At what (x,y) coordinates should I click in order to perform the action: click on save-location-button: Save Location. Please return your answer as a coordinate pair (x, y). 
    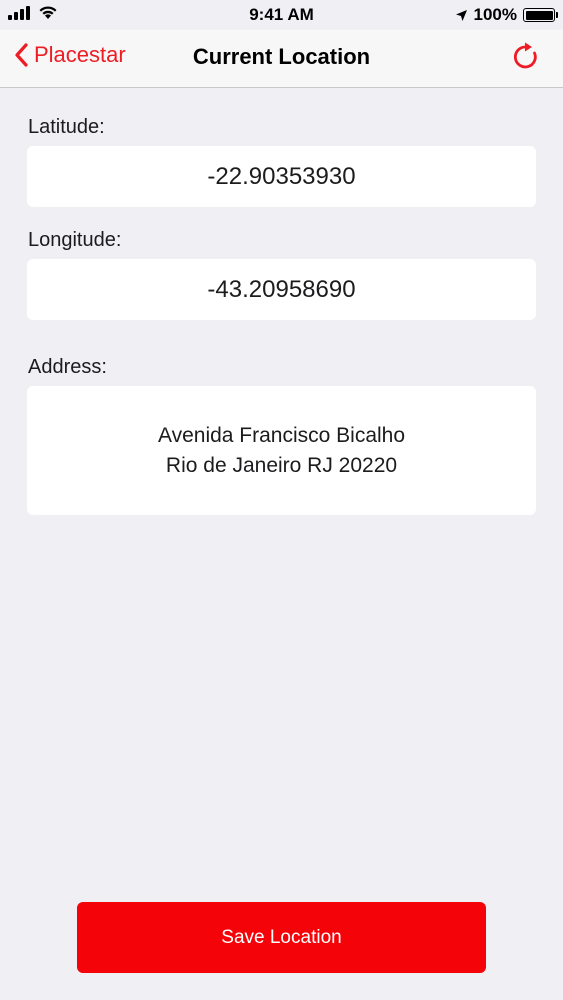
    Looking at the image, I should click on (281, 937).